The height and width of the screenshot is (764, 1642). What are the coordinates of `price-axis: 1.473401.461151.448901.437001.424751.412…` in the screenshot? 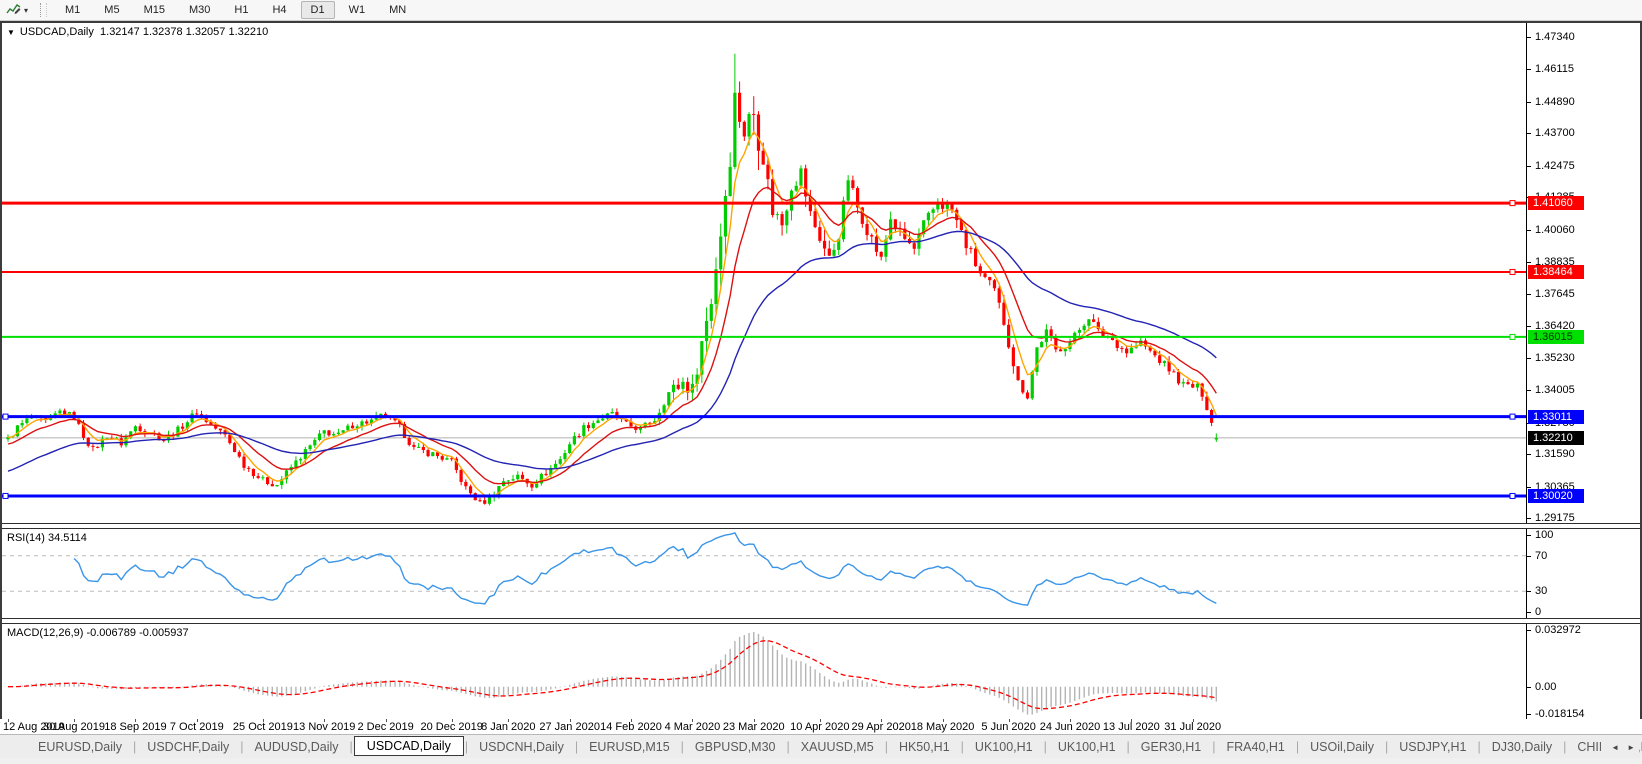 It's located at (1583, 273).